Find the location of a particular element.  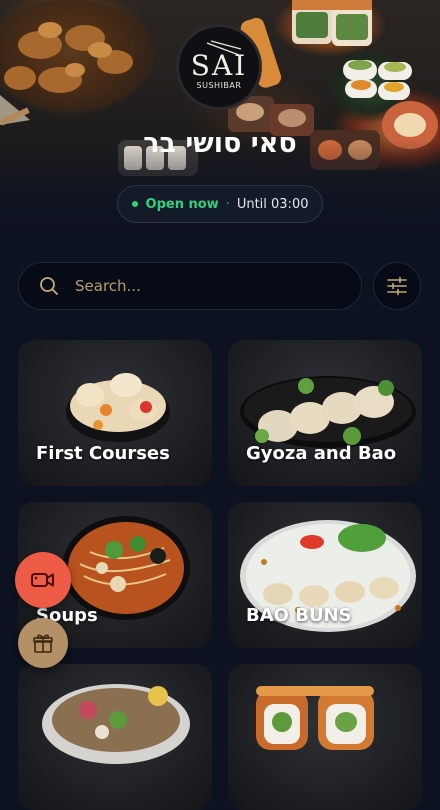

category-card-first-courses: First Courses is located at coordinates (115, 413).